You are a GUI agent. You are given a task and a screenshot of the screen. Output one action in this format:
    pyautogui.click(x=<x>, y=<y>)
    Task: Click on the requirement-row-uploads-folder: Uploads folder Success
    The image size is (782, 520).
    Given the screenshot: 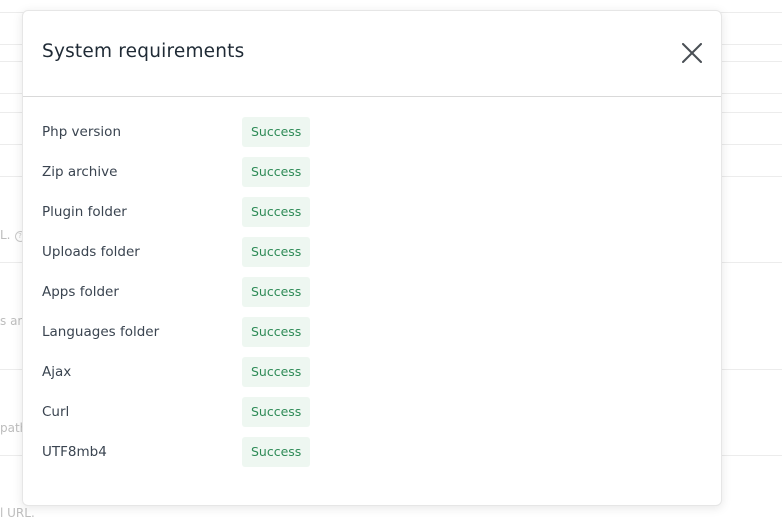 What is the action you would take?
    pyautogui.click(x=381, y=252)
    